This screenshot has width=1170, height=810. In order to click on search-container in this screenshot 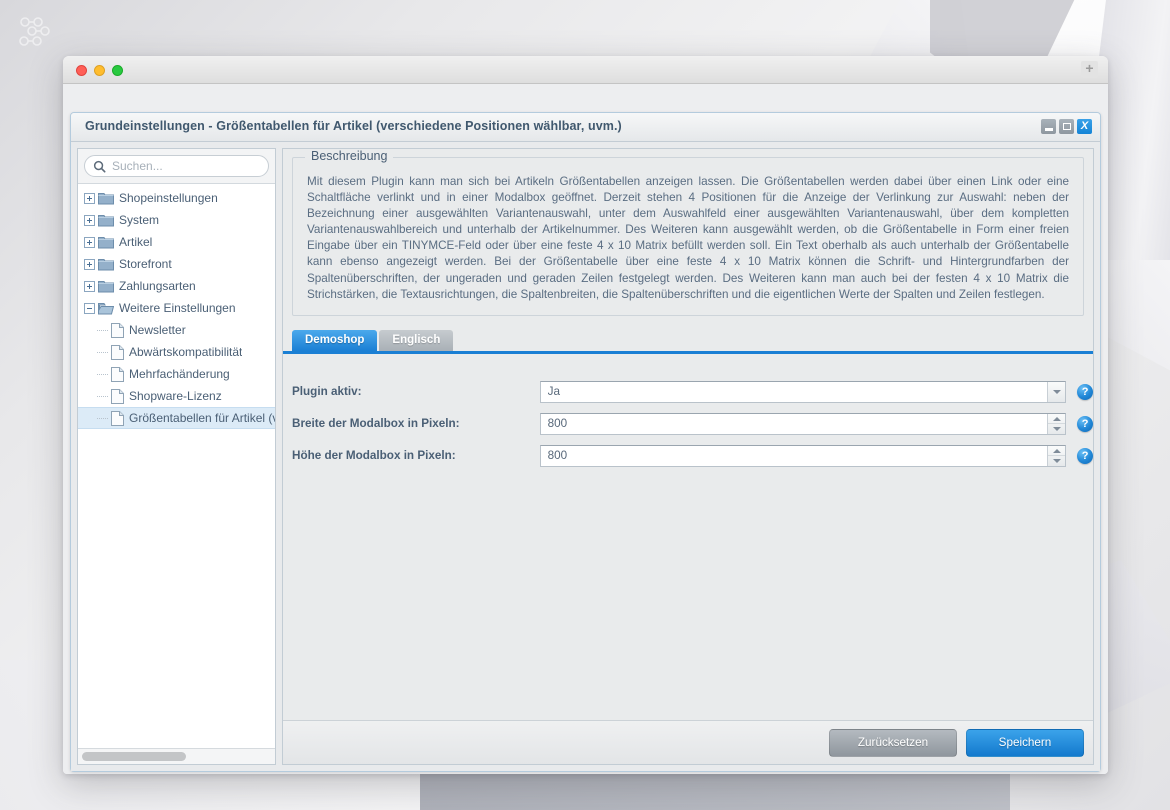, I will do `click(176, 166)`.